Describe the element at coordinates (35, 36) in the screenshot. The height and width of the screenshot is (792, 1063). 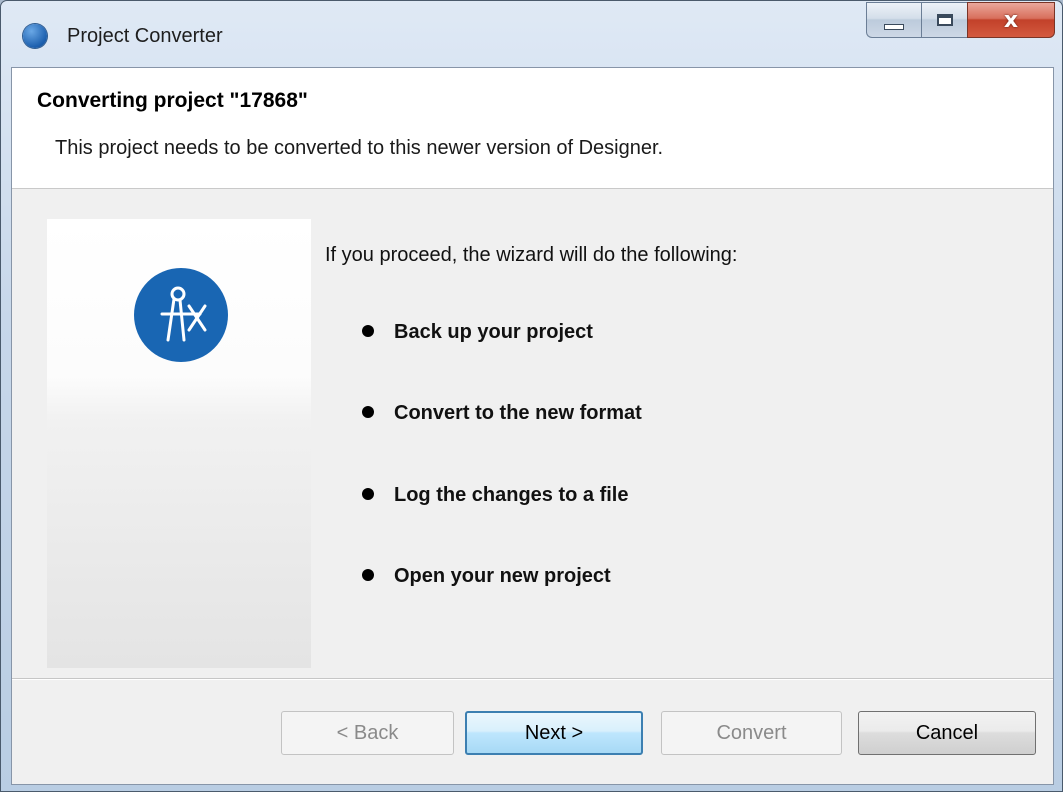
I see `app-compass-icon` at that location.